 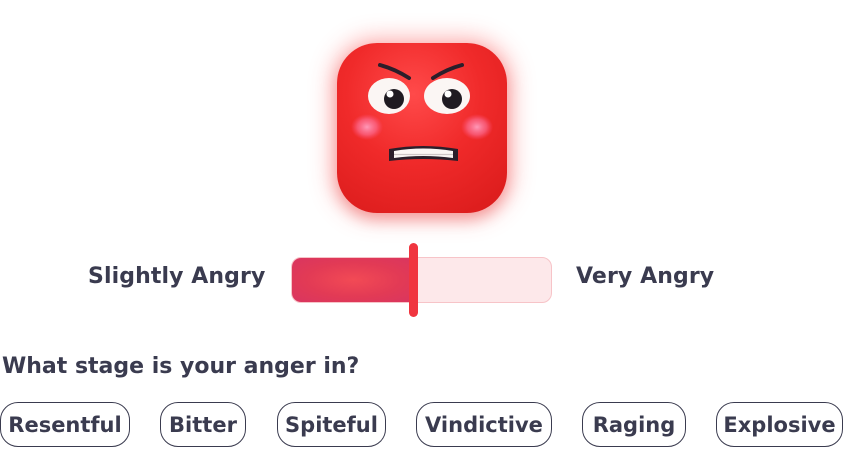 I want to click on slider-fill, so click(x=353, y=280).